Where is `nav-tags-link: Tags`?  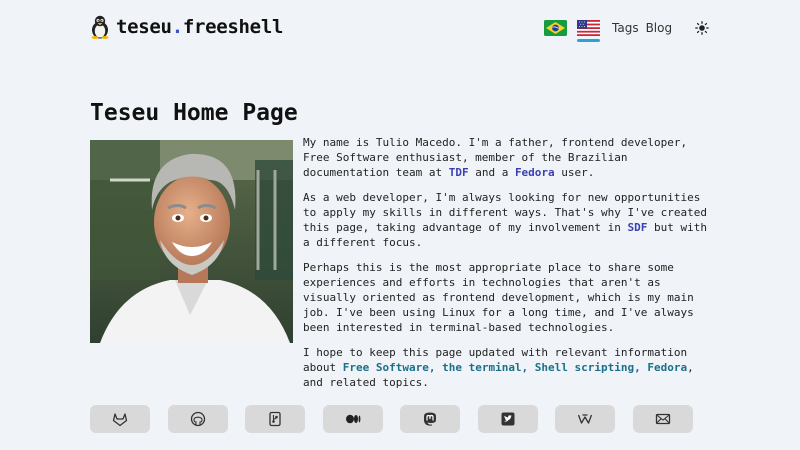
nav-tags-link: Tags is located at coordinates (625, 28).